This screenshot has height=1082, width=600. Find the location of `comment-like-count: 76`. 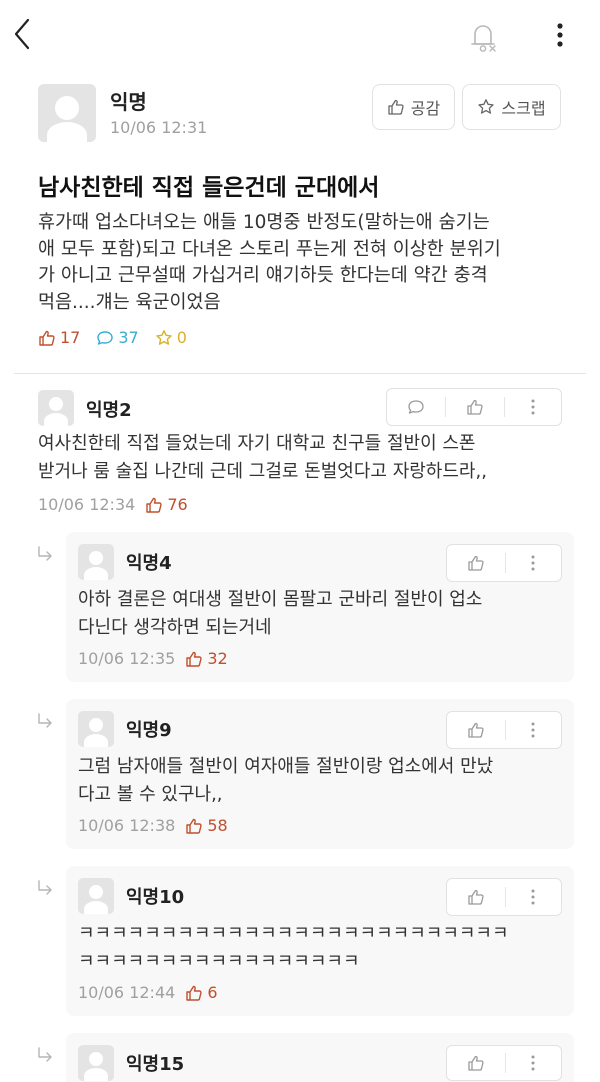

comment-like-count: 76 is located at coordinates (166, 504).